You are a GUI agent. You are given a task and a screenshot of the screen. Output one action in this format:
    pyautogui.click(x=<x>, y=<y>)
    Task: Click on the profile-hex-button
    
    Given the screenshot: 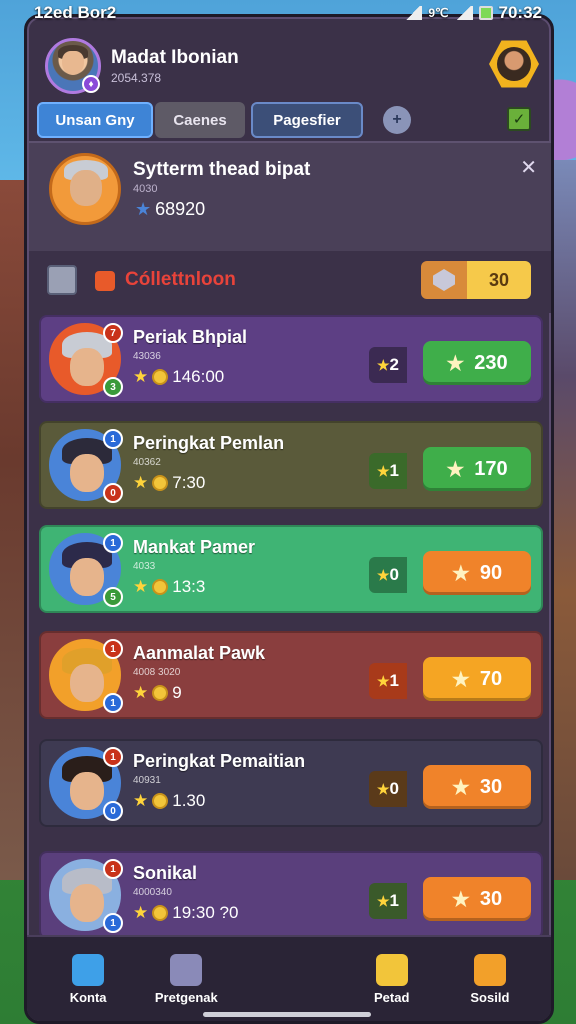 What is the action you would take?
    pyautogui.click(x=514, y=64)
    